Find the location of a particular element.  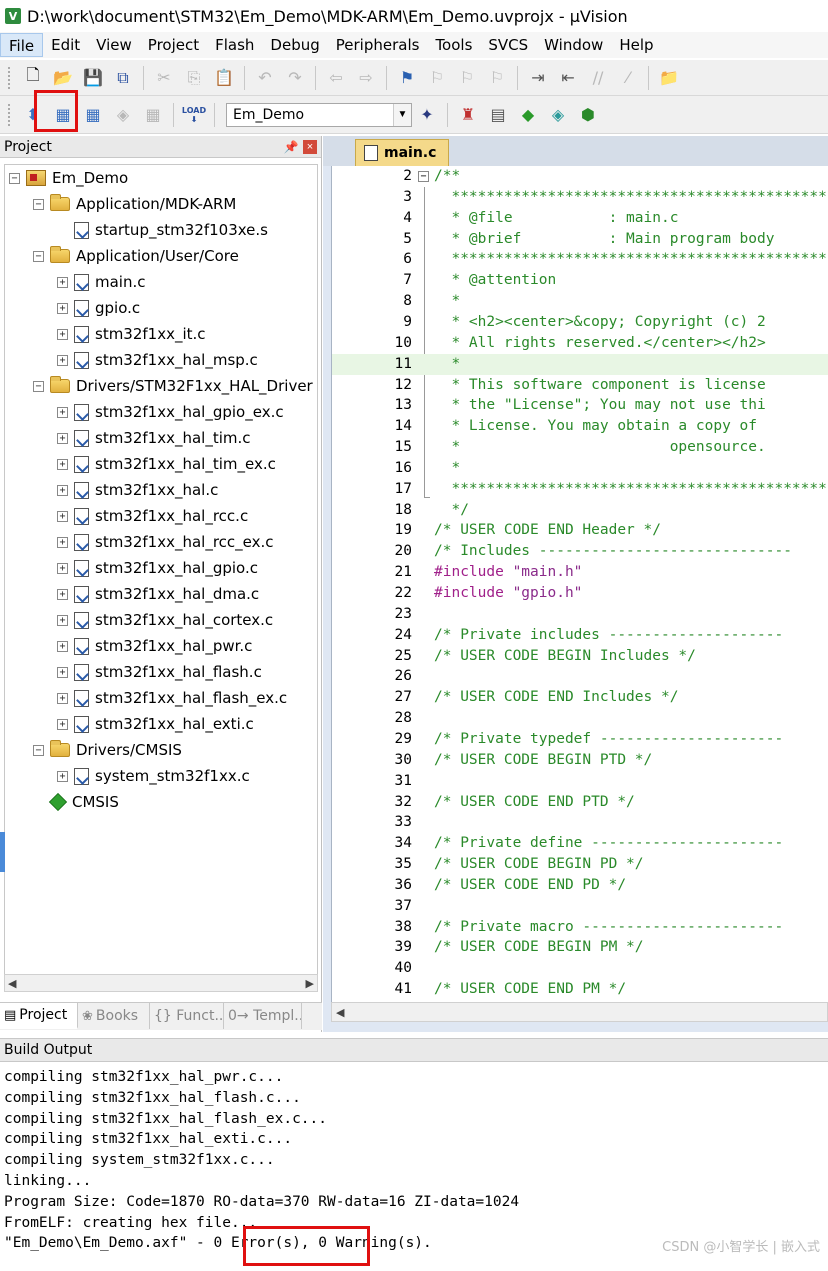

code-line: 12 * This software component is license is located at coordinates (580, 385).